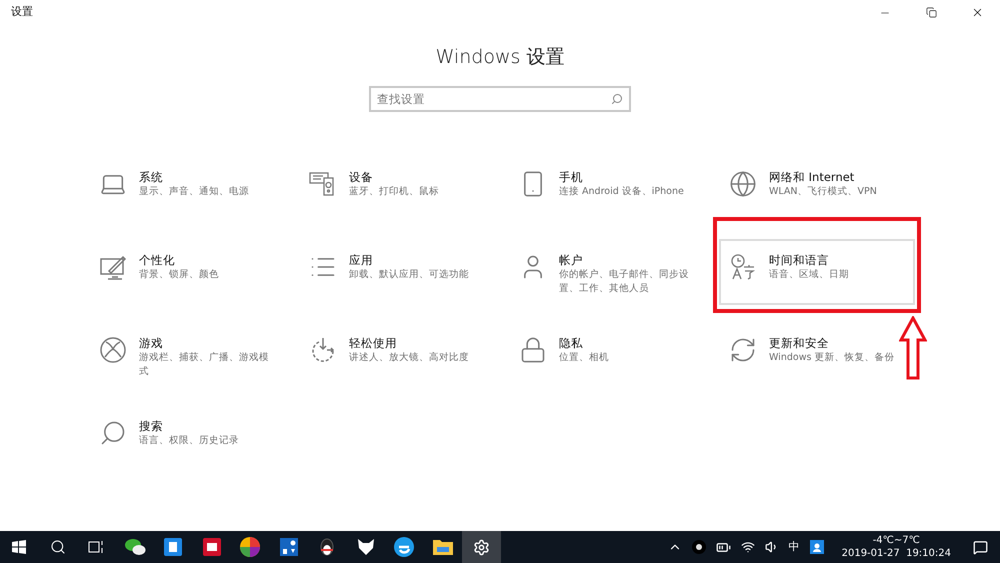  What do you see at coordinates (409, 275) in the screenshot?
I see `tile-subtitle: 卸载、默认应用、可选功能` at bounding box center [409, 275].